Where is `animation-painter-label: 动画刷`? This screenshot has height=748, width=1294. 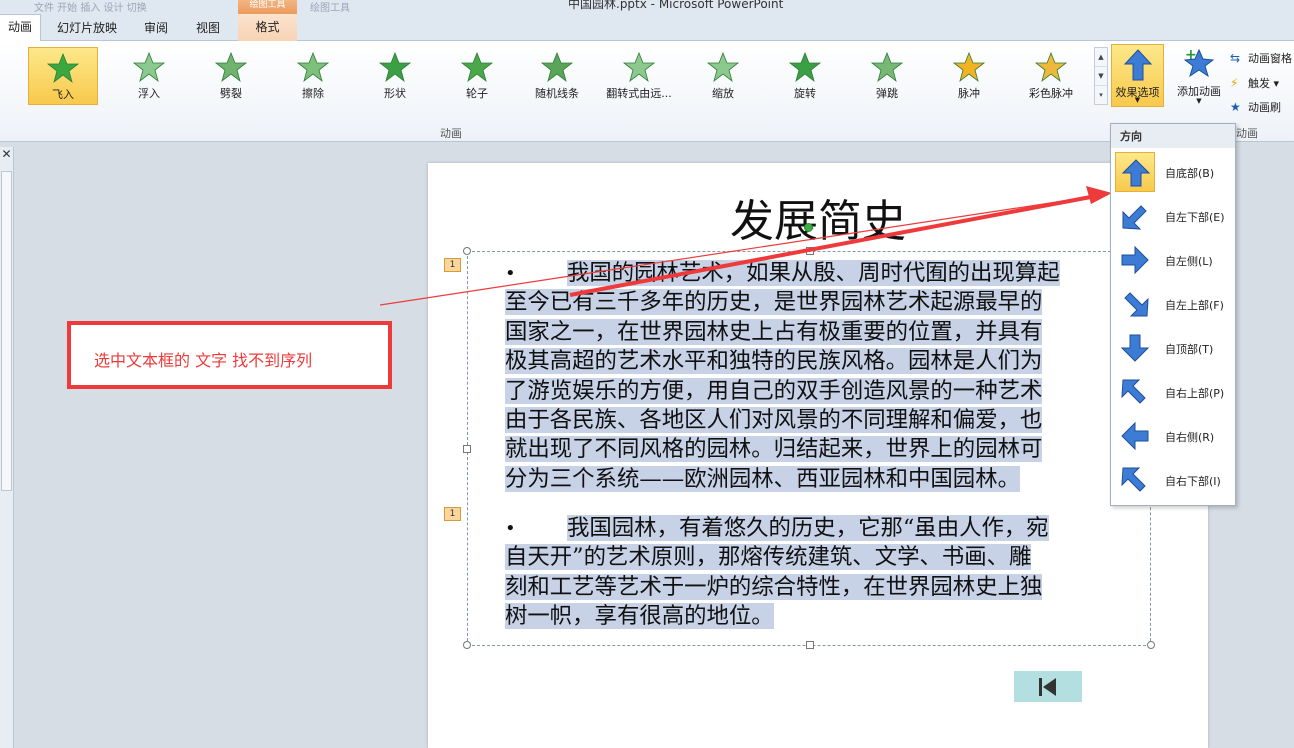
animation-painter-label: 动画刷 is located at coordinates (1264, 107).